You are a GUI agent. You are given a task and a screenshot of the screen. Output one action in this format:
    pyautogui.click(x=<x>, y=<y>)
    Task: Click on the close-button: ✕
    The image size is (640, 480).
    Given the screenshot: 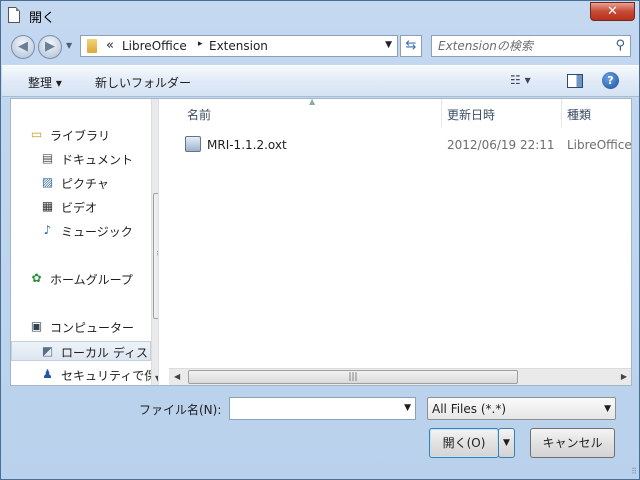 What is the action you would take?
    pyautogui.click(x=612, y=11)
    